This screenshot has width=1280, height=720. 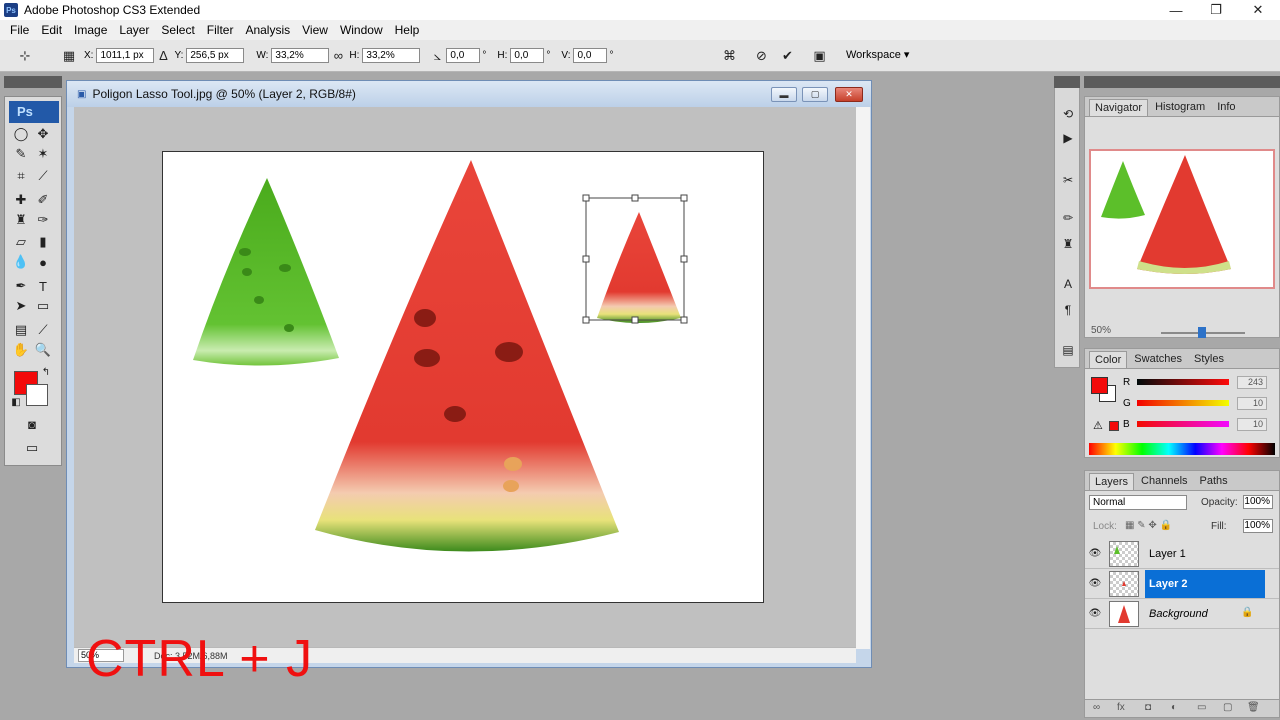 What do you see at coordinates (43, 134) in the screenshot?
I see `move-tool-icon: ✥` at bounding box center [43, 134].